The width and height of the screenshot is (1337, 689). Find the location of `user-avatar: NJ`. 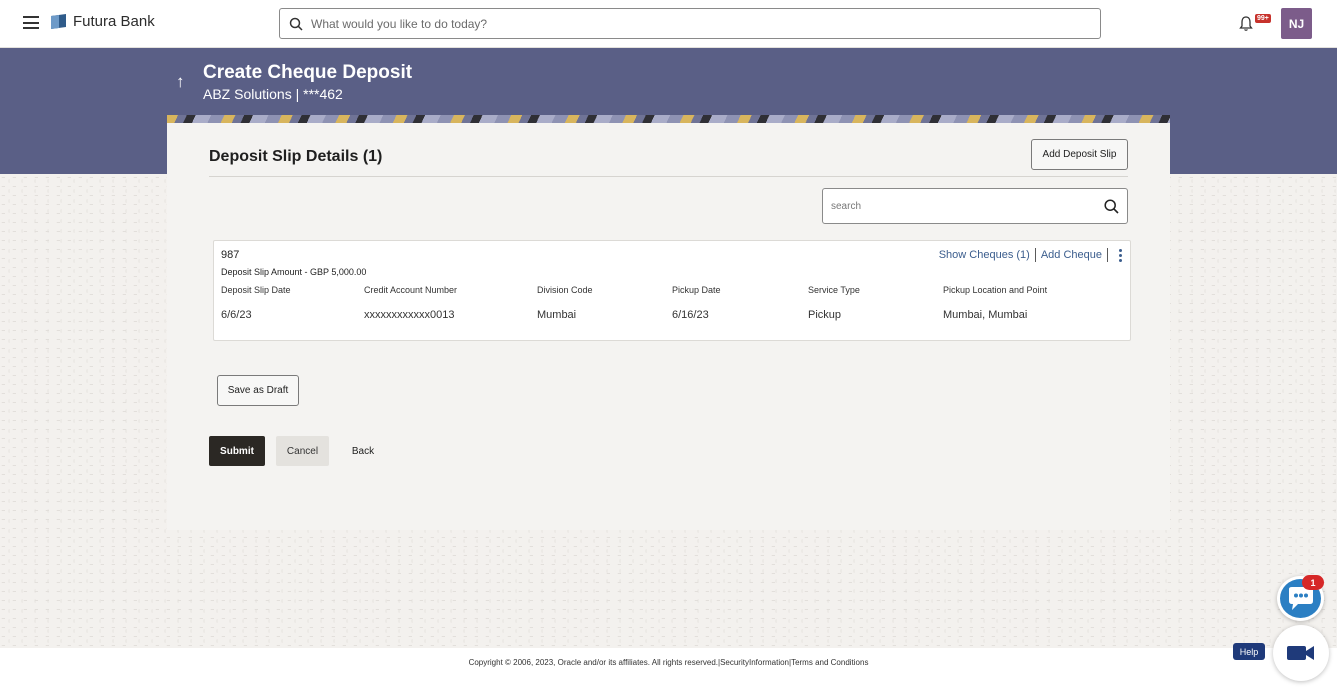

user-avatar: NJ is located at coordinates (1296, 23).